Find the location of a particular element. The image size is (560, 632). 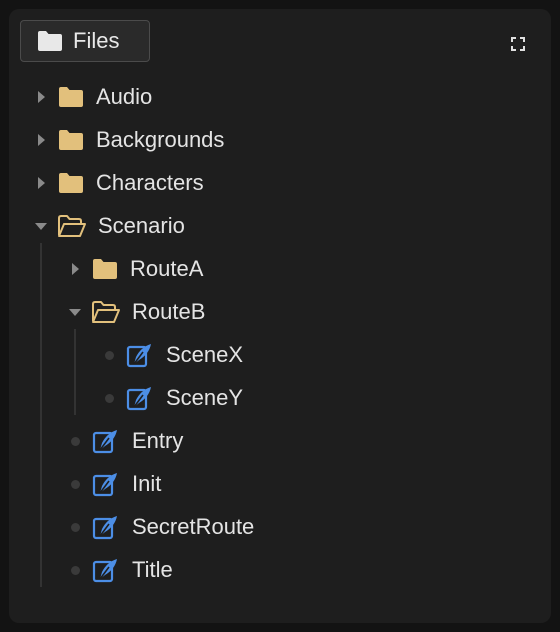

tree-folder-routea: RouteA is located at coordinates (134, 269).